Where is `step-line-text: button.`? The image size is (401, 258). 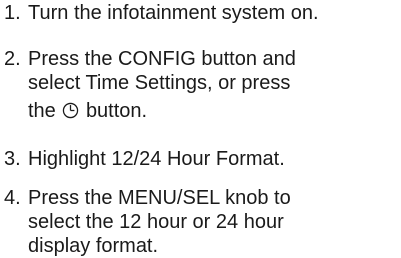 step-line-text: button. is located at coordinates (116, 111).